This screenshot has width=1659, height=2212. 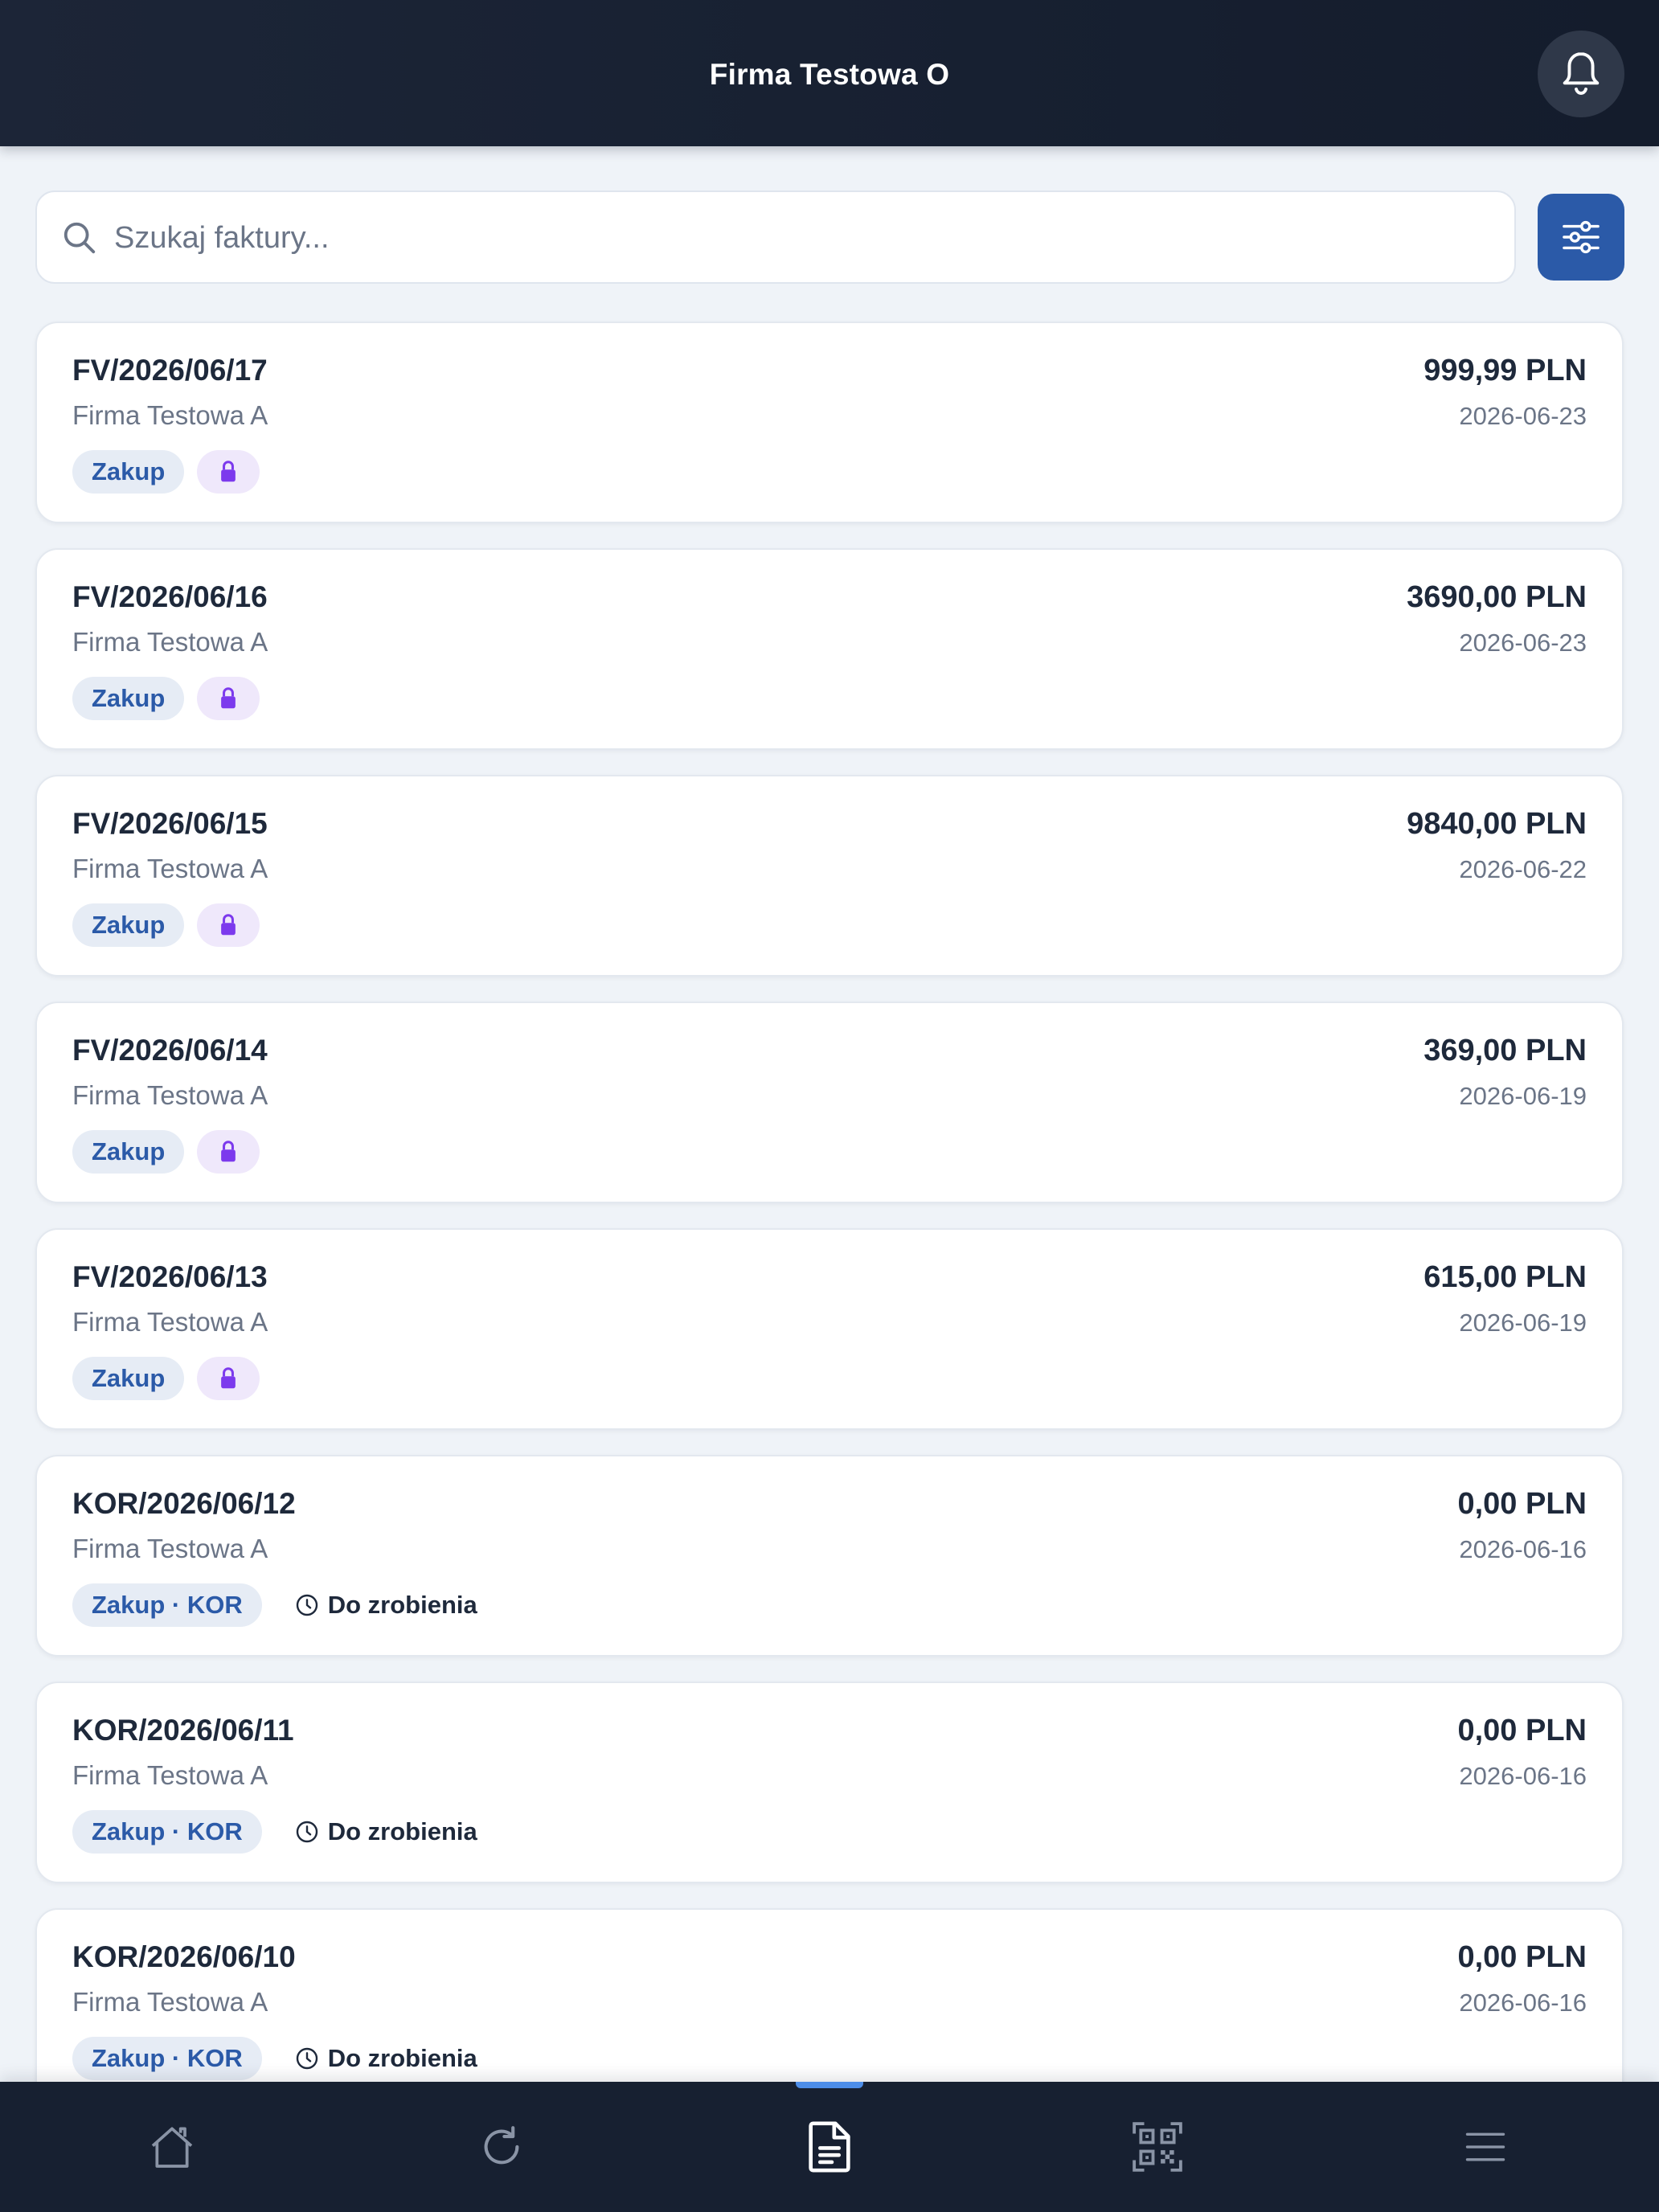 I want to click on invoice-number: FV/2026/06/14, so click(x=170, y=1050).